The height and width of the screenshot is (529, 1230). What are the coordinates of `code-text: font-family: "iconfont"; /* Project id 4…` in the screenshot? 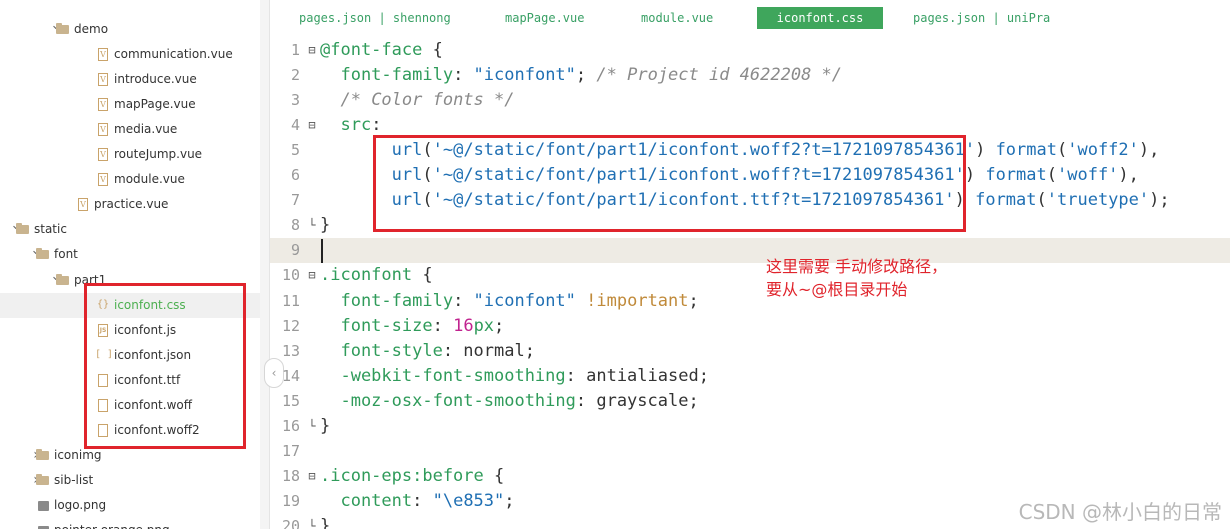 It's located at (581, 75).